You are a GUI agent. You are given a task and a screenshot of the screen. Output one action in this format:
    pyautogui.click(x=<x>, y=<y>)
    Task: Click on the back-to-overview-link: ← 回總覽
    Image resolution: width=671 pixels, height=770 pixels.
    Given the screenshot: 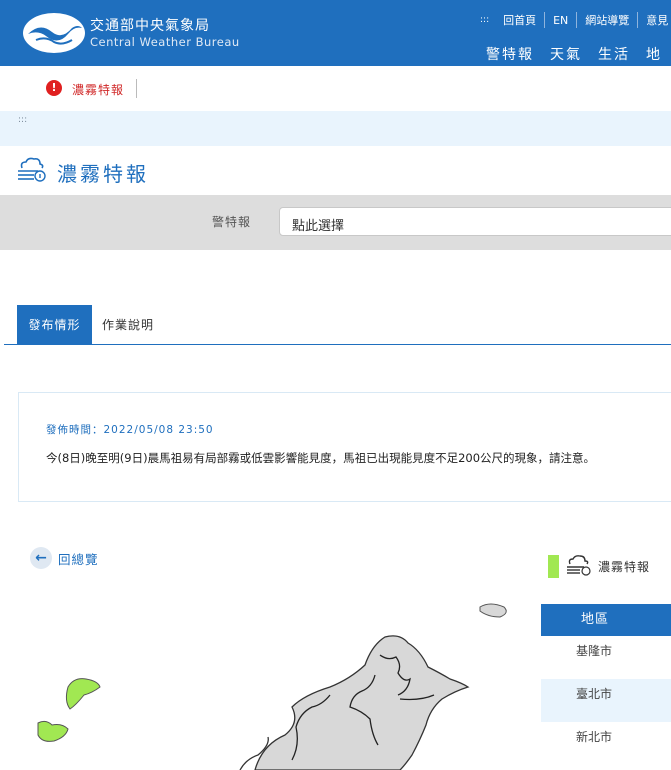 What is the action you would take?
    pyautogui.click(x=64, y=558)
    